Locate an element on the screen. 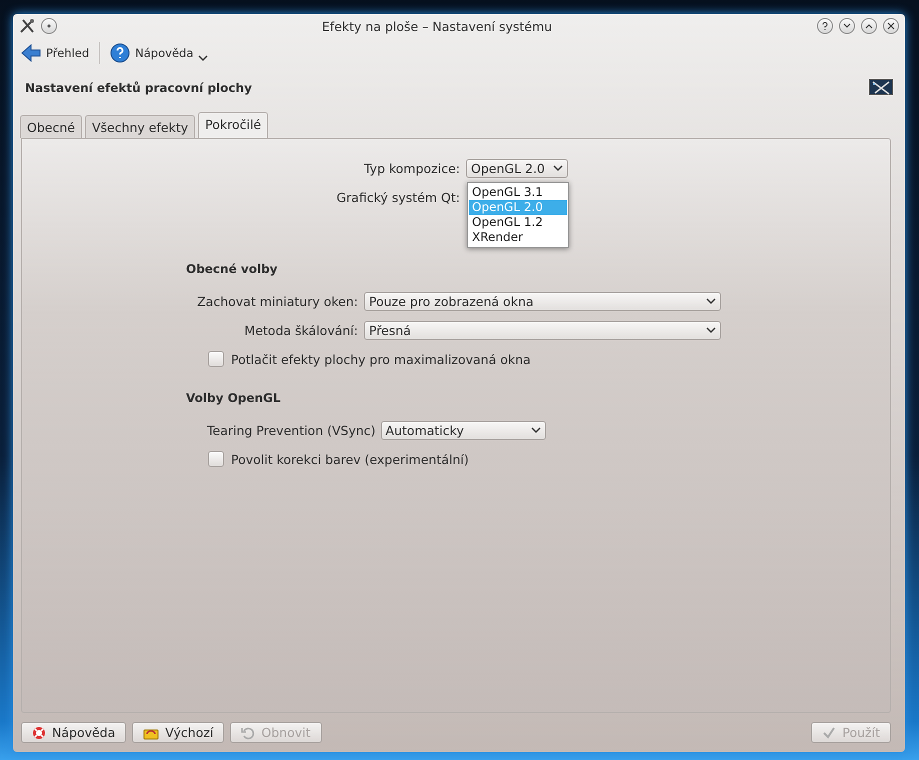 The width and height of the screenshot is (919, 760). tab: Obecné is located at coordinates (51, 126).